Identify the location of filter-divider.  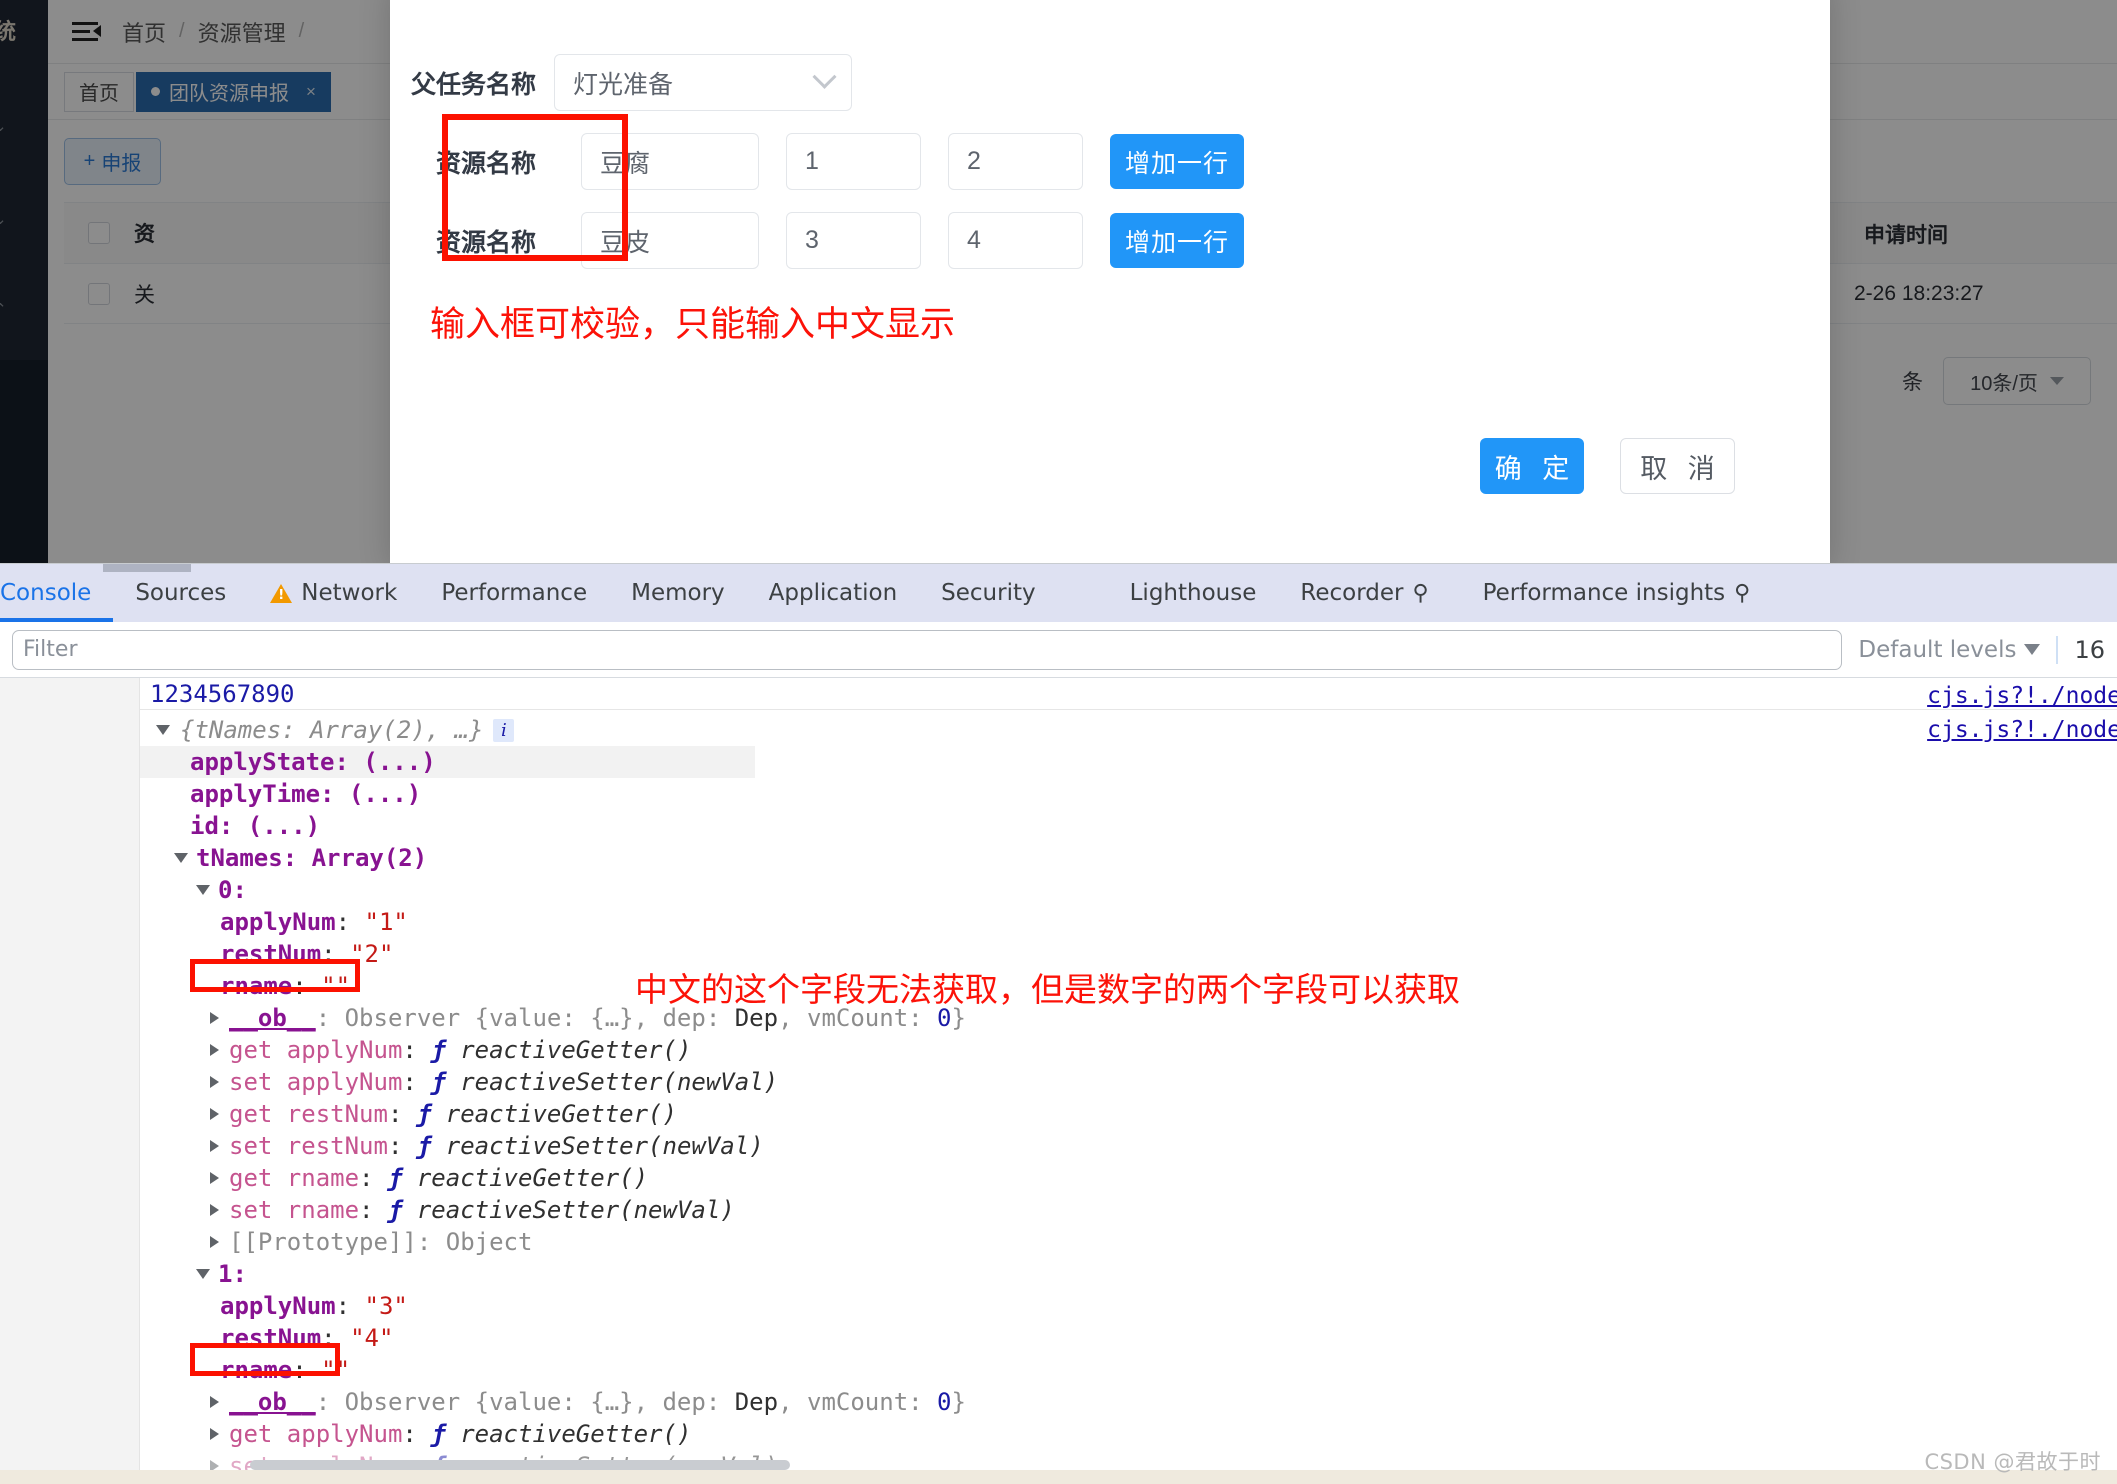
(2057, 649).